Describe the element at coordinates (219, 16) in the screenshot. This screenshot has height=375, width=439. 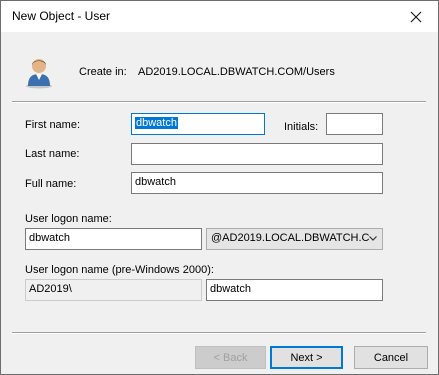
I see `title-bar: New Object - User` at that location.